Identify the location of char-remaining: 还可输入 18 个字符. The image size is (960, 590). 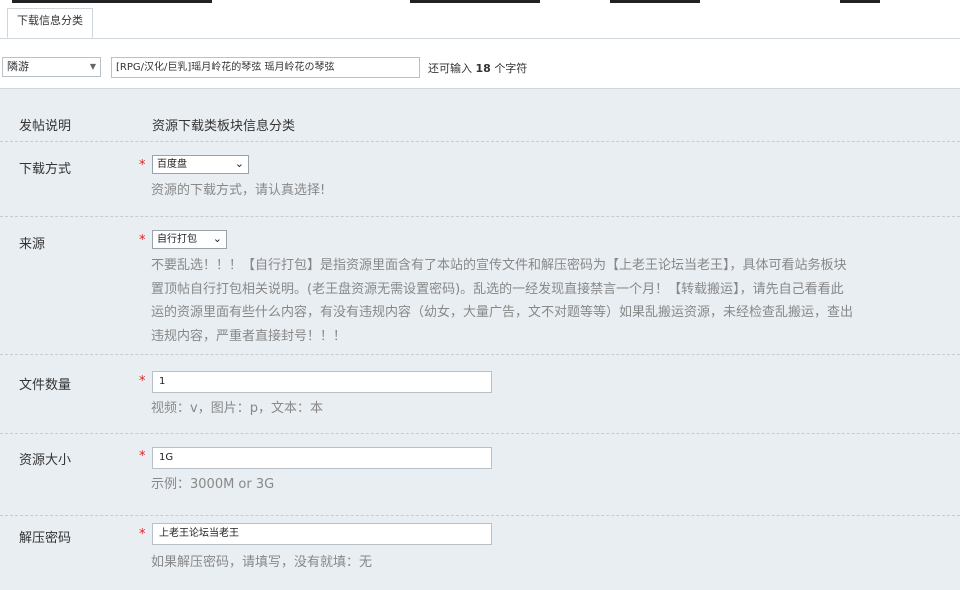
(478, 68).